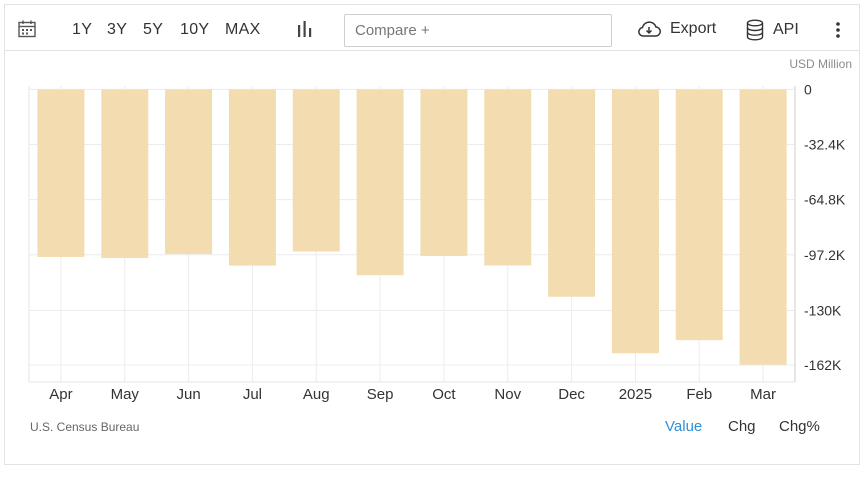 The width and height of the screenshot is (866, 486). What do you see at coordinates (444, 394) in the screenshot?
I see `x-tick-label: Oct` at bounding box center [444, 394].